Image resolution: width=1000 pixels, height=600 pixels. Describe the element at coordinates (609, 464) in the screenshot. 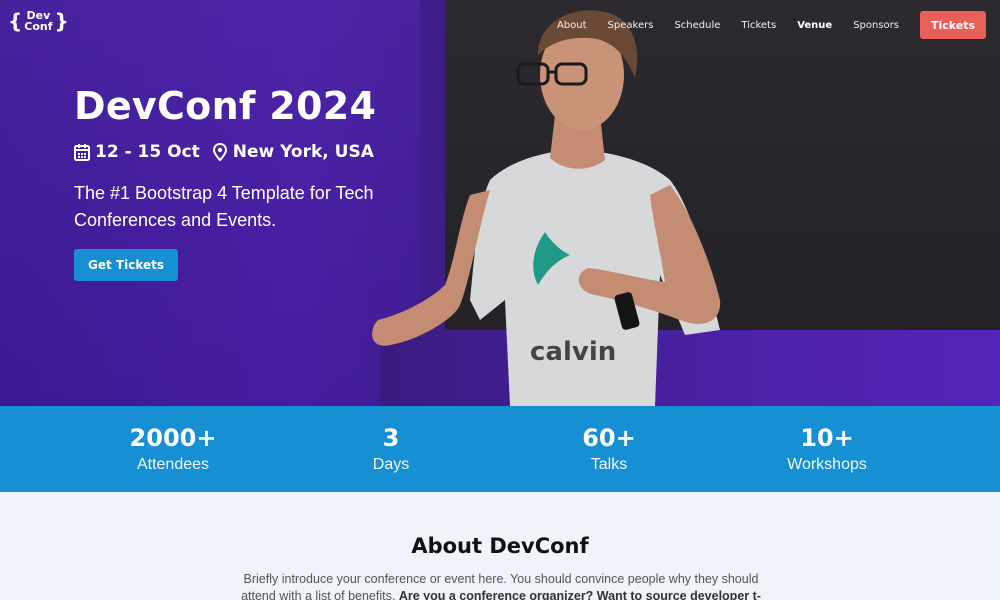

I see `stat-label: Talks` at that location.